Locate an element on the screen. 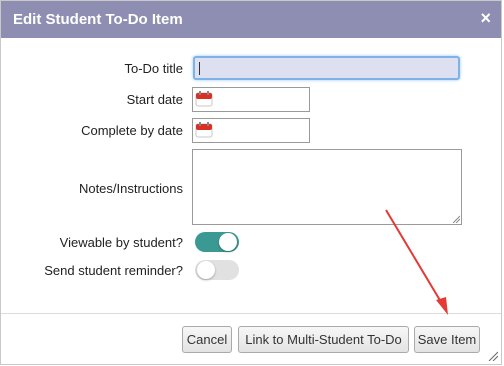  resize-grip-icon is located at coordinates (456, 219).